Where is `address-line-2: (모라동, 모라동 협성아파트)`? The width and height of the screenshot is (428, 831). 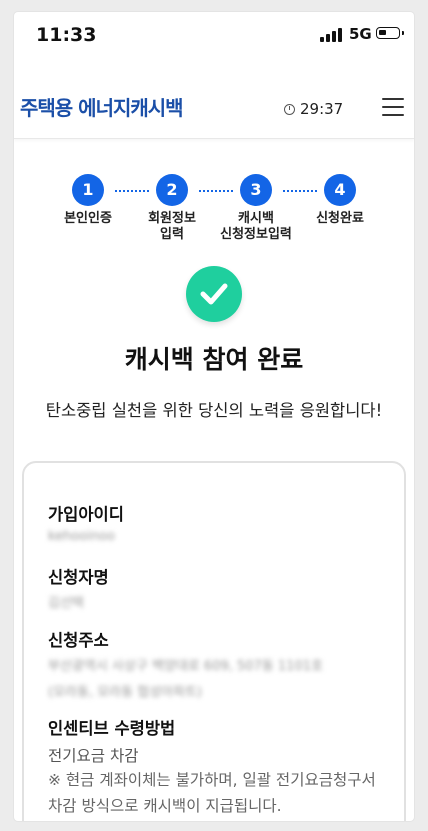 address-line-2: (모라동, 모라동 협성아파트) is located at coordinates (125, 692).